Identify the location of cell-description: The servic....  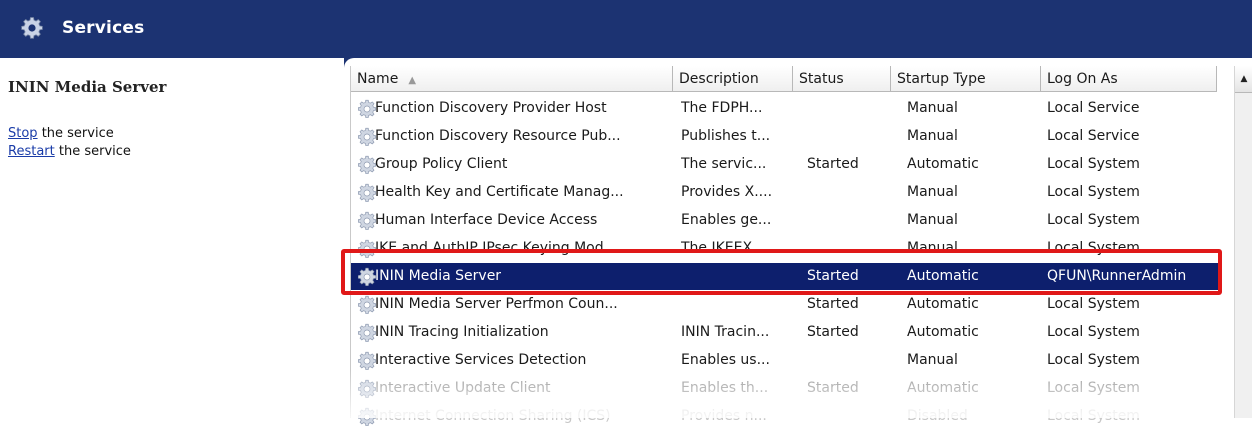
(724, 164).